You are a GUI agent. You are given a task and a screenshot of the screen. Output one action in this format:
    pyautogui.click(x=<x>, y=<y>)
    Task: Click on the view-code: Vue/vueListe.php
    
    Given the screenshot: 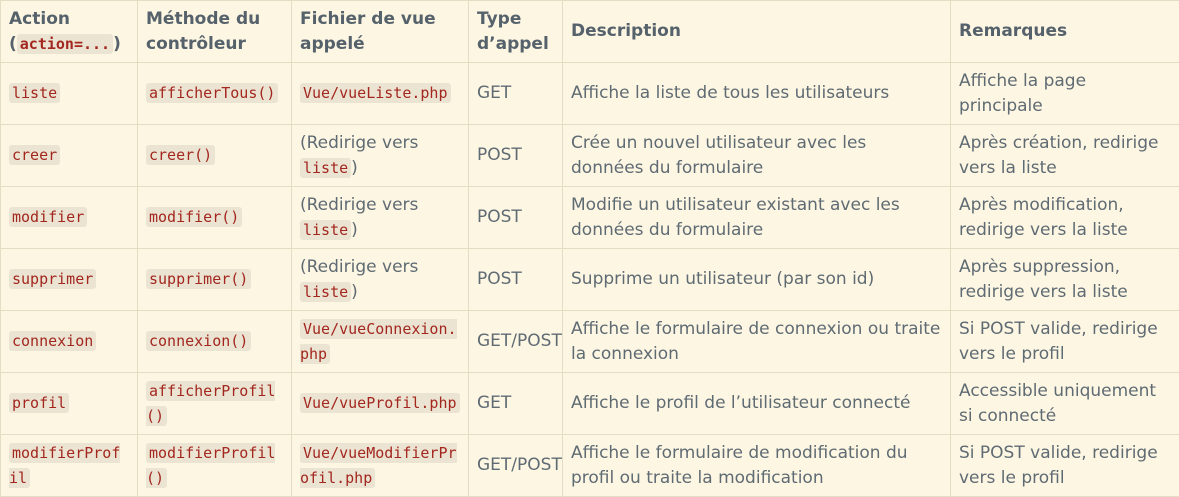 What is the action you would take?
    pyautogui.click(x=375, y=93)
    